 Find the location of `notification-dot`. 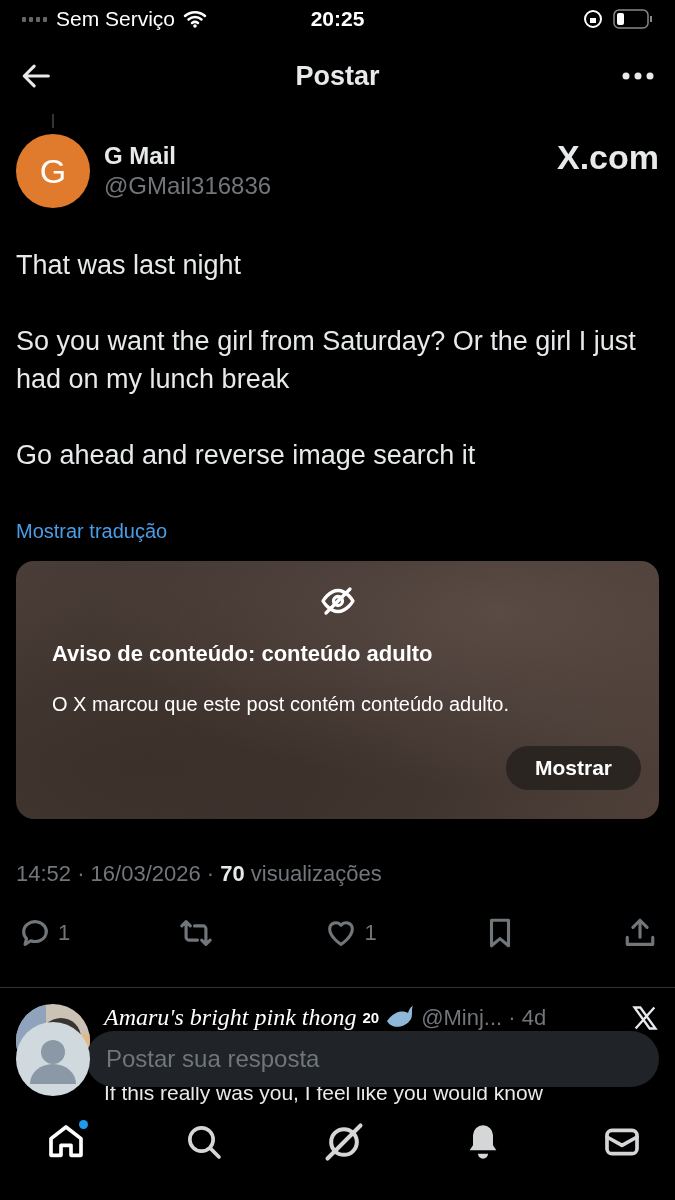

notification-dot is located at coordinates (83, 1124).